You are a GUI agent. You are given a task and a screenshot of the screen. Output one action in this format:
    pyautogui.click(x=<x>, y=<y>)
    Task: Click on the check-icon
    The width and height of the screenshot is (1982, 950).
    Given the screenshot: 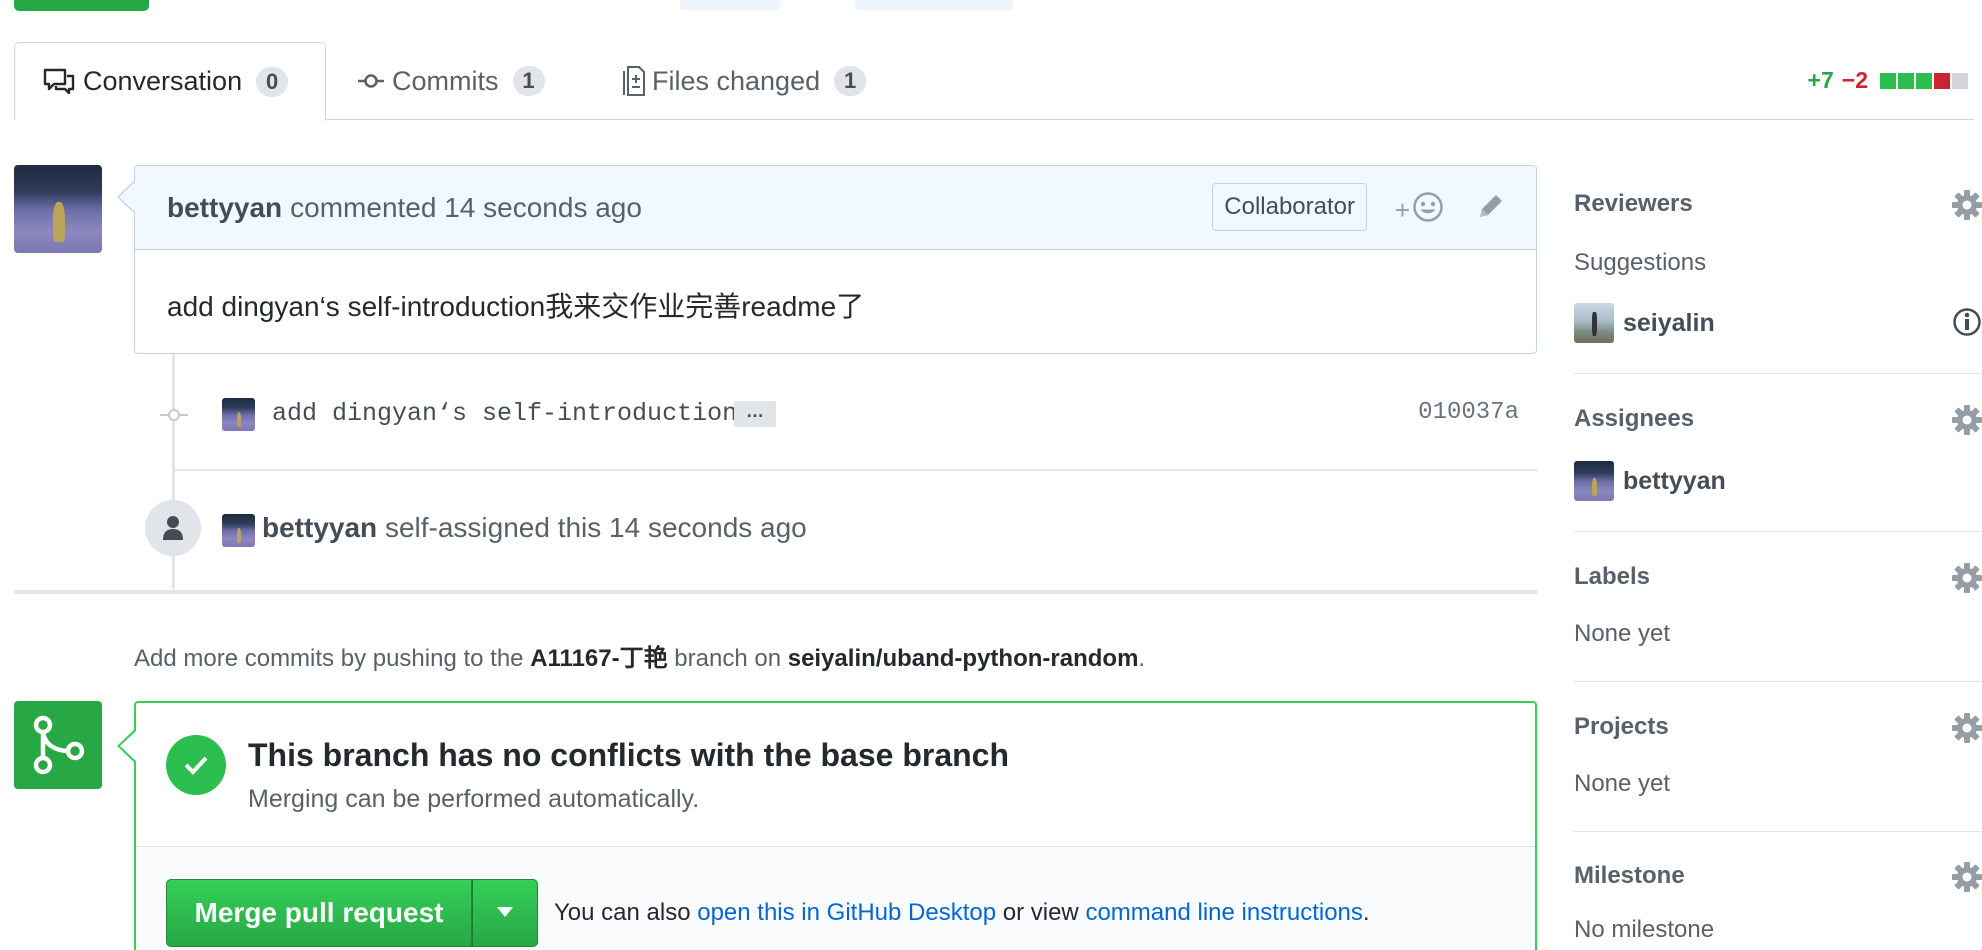 What is the action you would take?
    pyautogui.click(x=196, y=765)
    